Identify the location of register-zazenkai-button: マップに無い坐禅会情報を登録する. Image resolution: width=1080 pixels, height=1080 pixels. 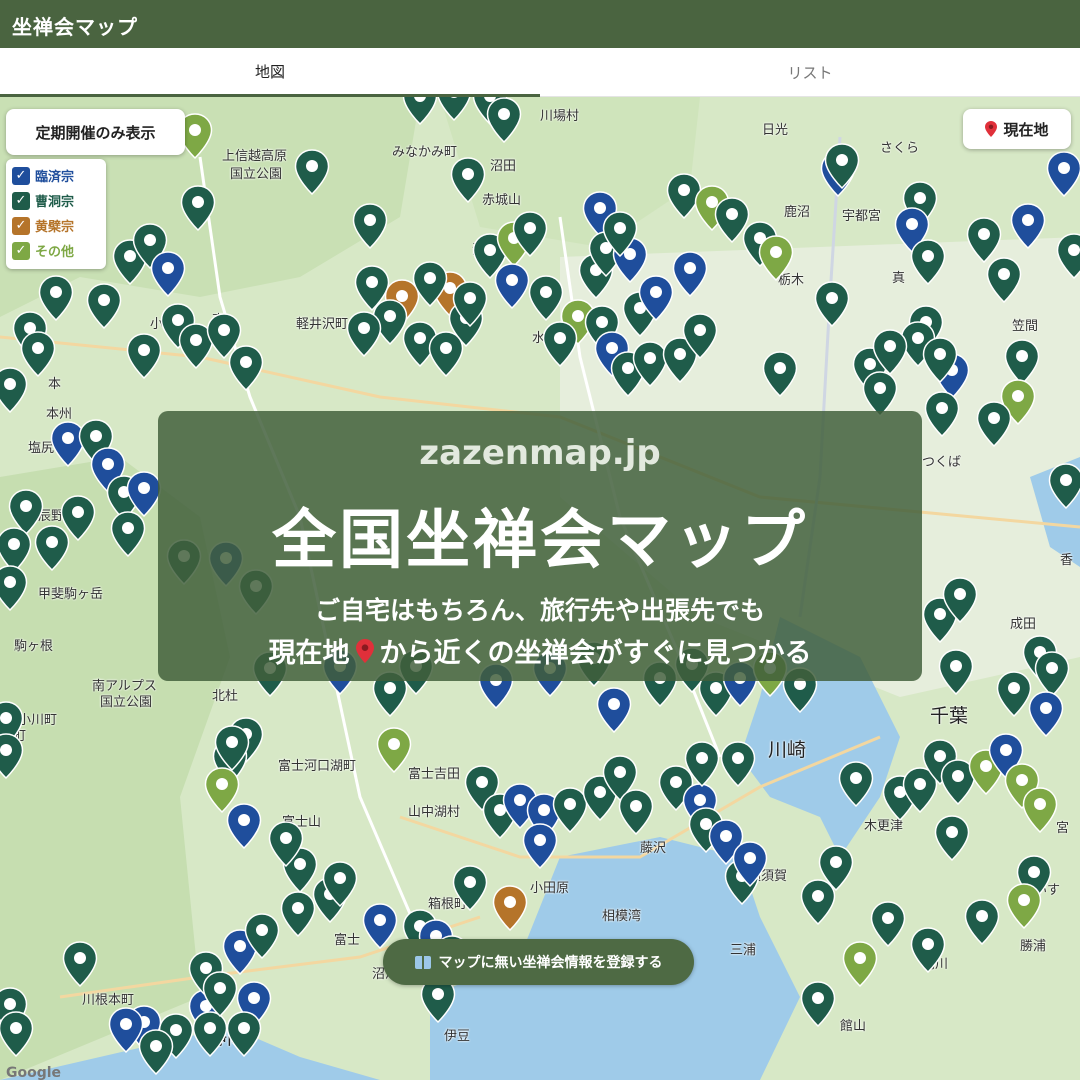
(538, 962).